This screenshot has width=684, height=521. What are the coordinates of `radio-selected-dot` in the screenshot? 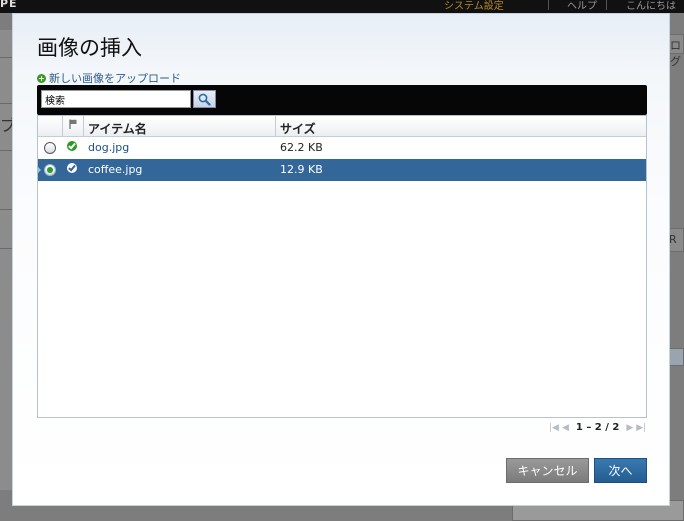 It's located at (50, 170).